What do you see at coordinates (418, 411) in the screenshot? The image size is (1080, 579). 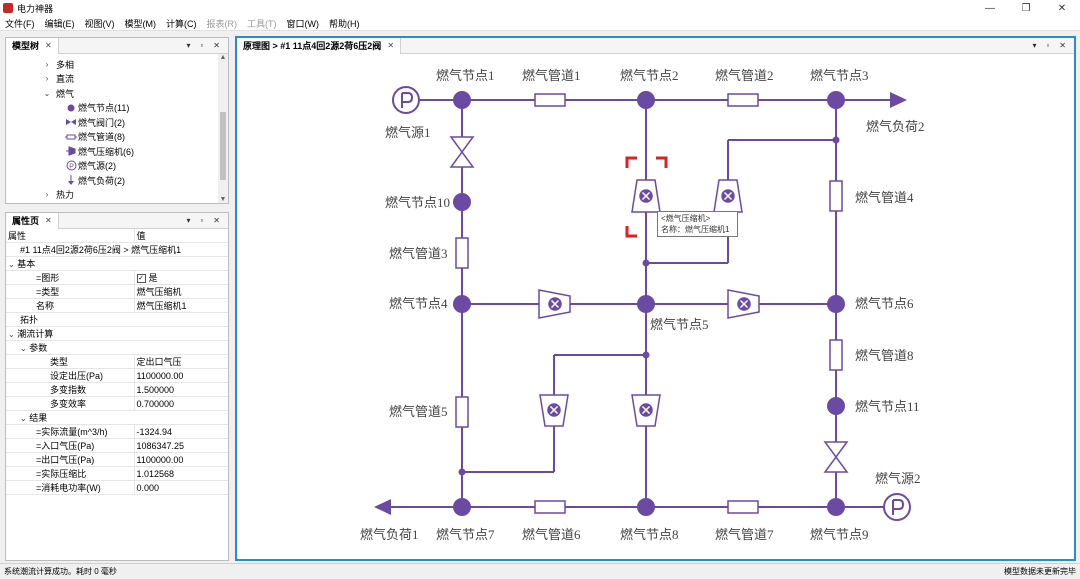 I see `label-pipe-5: 燃气管道5` at bounding box center [418, 411].